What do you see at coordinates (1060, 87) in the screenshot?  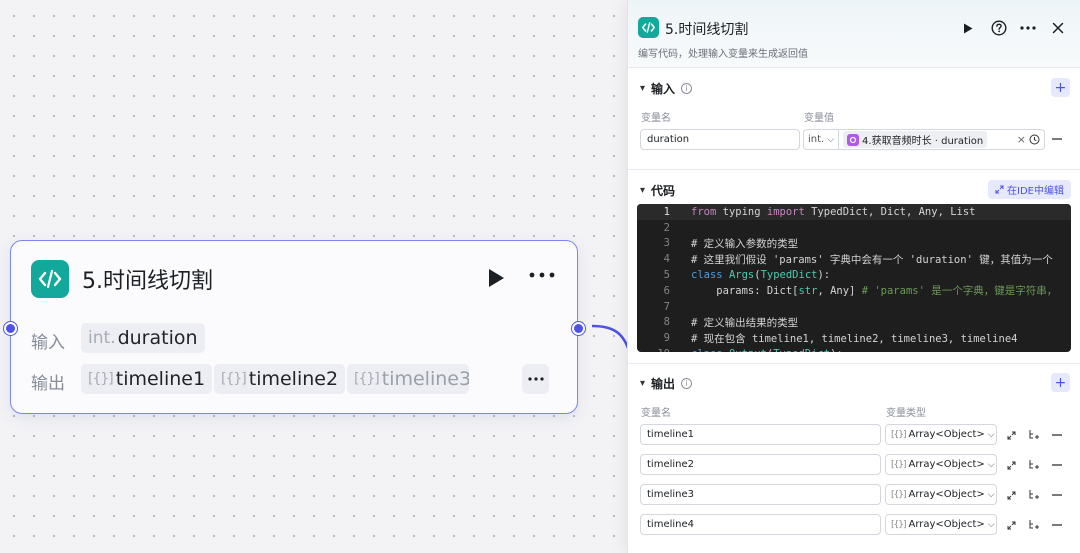 I see `add-input-button: +` at bounding box center [1060, 87].